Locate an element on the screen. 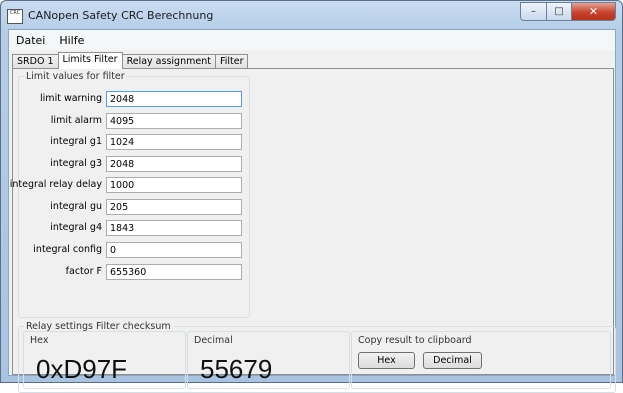 This screenshot has height=393, width=623. field-row: integral g3 2048 is located at coordinates (133, 164).